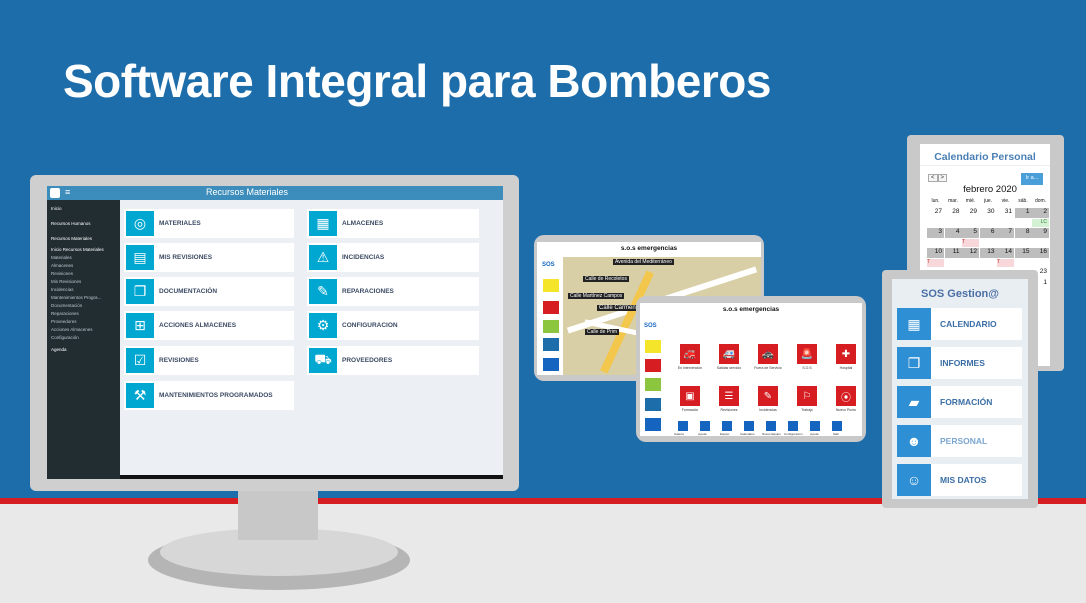  I want to click on calendar-day: 8, so click(1023, 233).